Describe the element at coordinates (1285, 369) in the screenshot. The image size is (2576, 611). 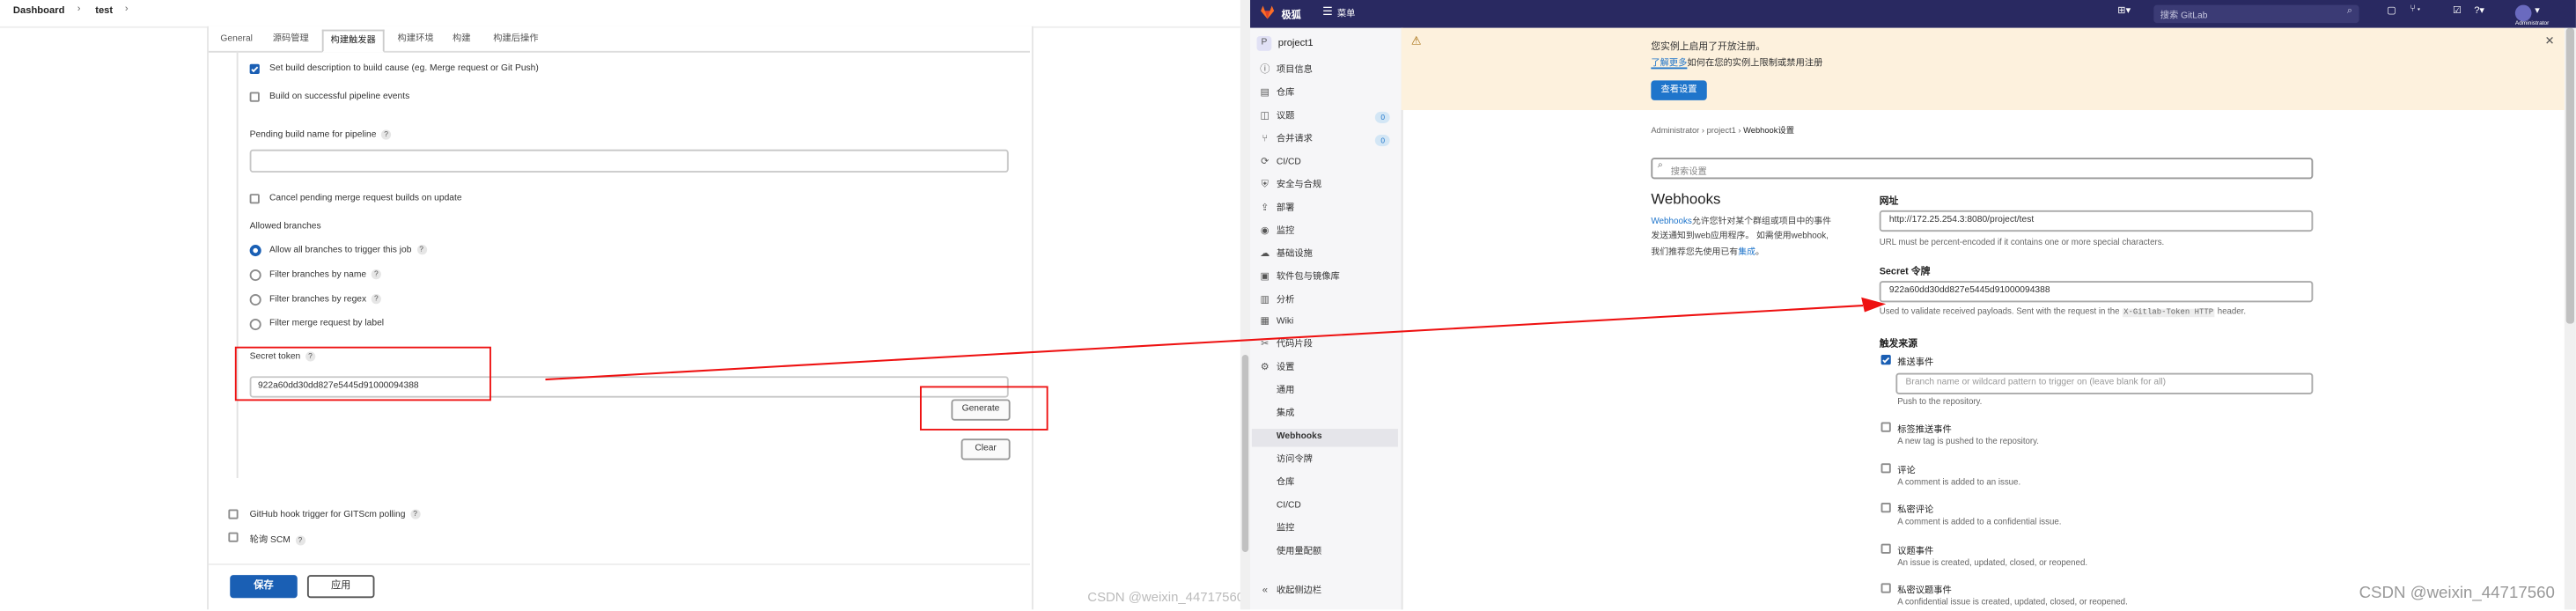
I see `sidebar-item-label: 设置` at that location.